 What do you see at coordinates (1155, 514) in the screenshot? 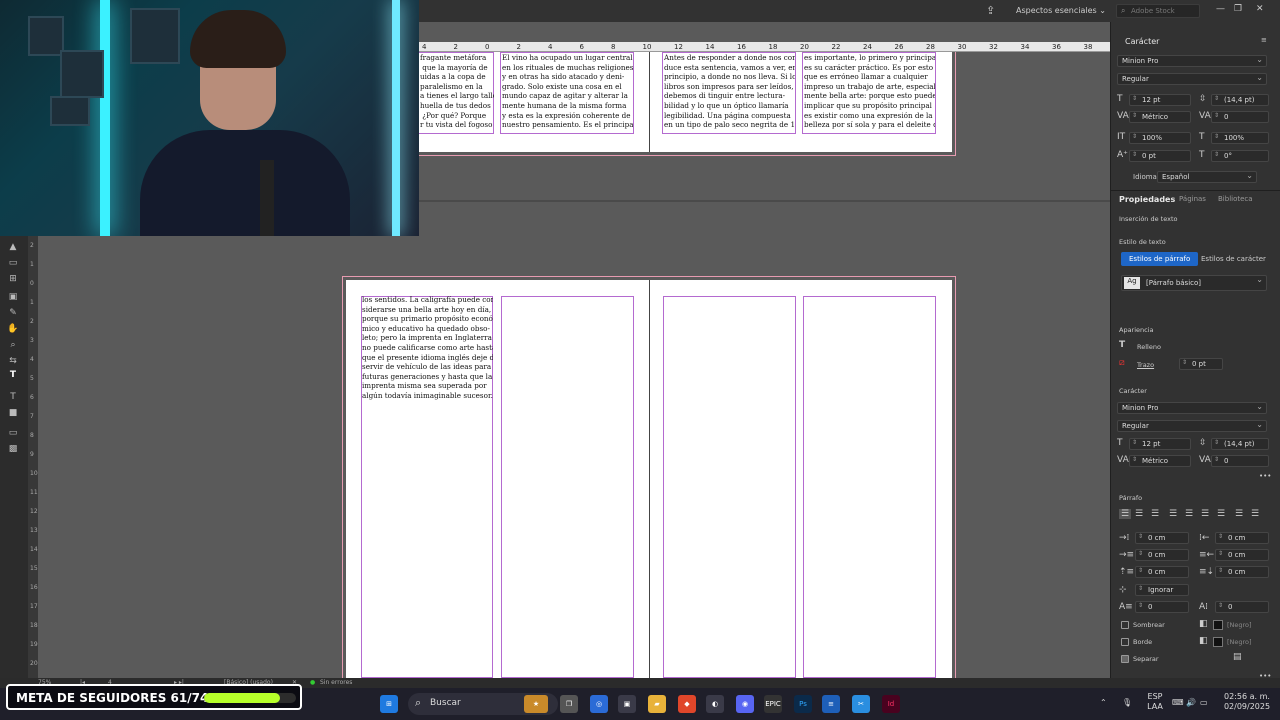
I see `align-right-icon: ☰` at bounding box center [1155, 514].